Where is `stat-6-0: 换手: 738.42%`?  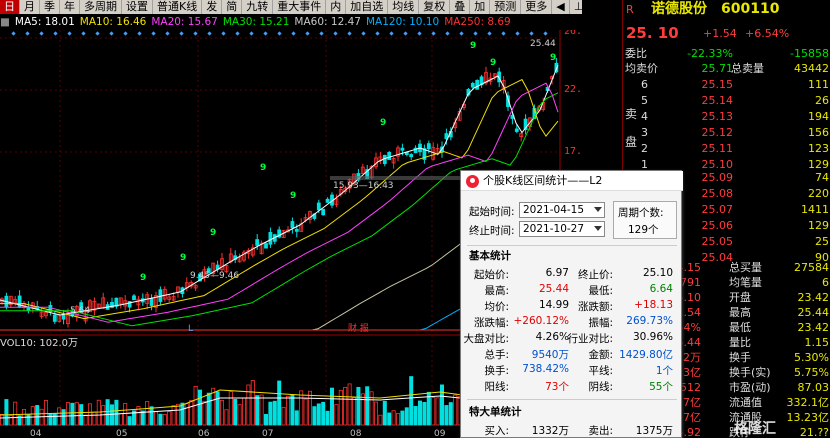
stat-6-0: 换手: 738.42% is located at coordinates (519, 370).